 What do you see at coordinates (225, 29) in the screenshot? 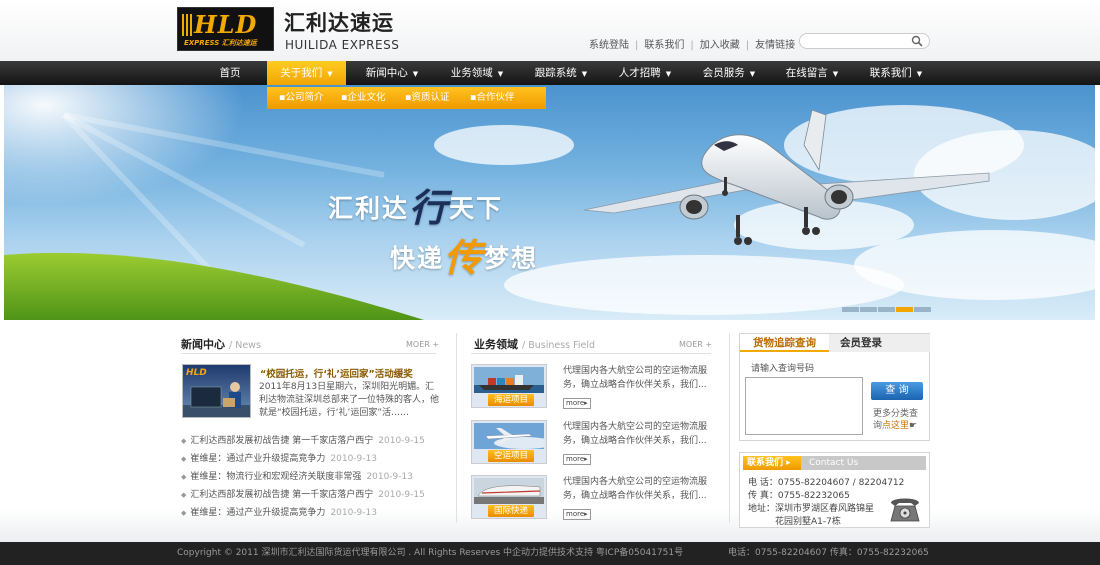
I see `logo: HLD EXPRESS 汇利达速运` at bounding box center [225, 29].